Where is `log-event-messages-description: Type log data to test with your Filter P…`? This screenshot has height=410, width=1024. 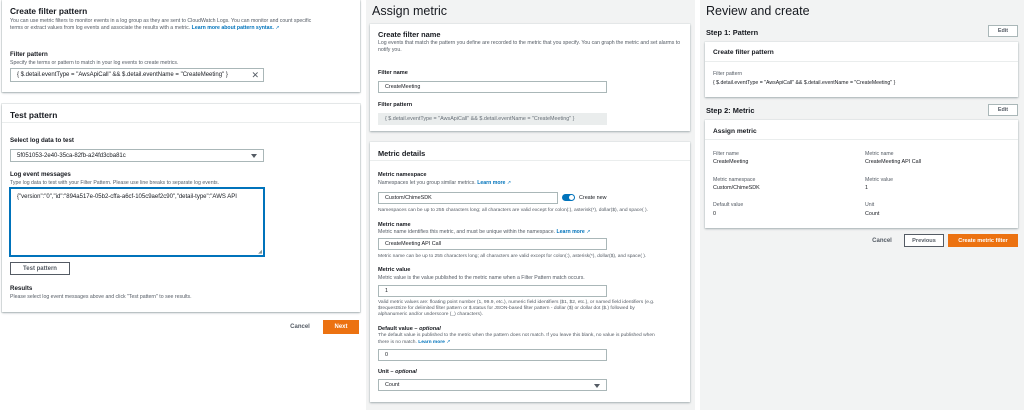 log-event-messages-description: Type log data to test with your Filter P… is located at coordinates (115, 183).